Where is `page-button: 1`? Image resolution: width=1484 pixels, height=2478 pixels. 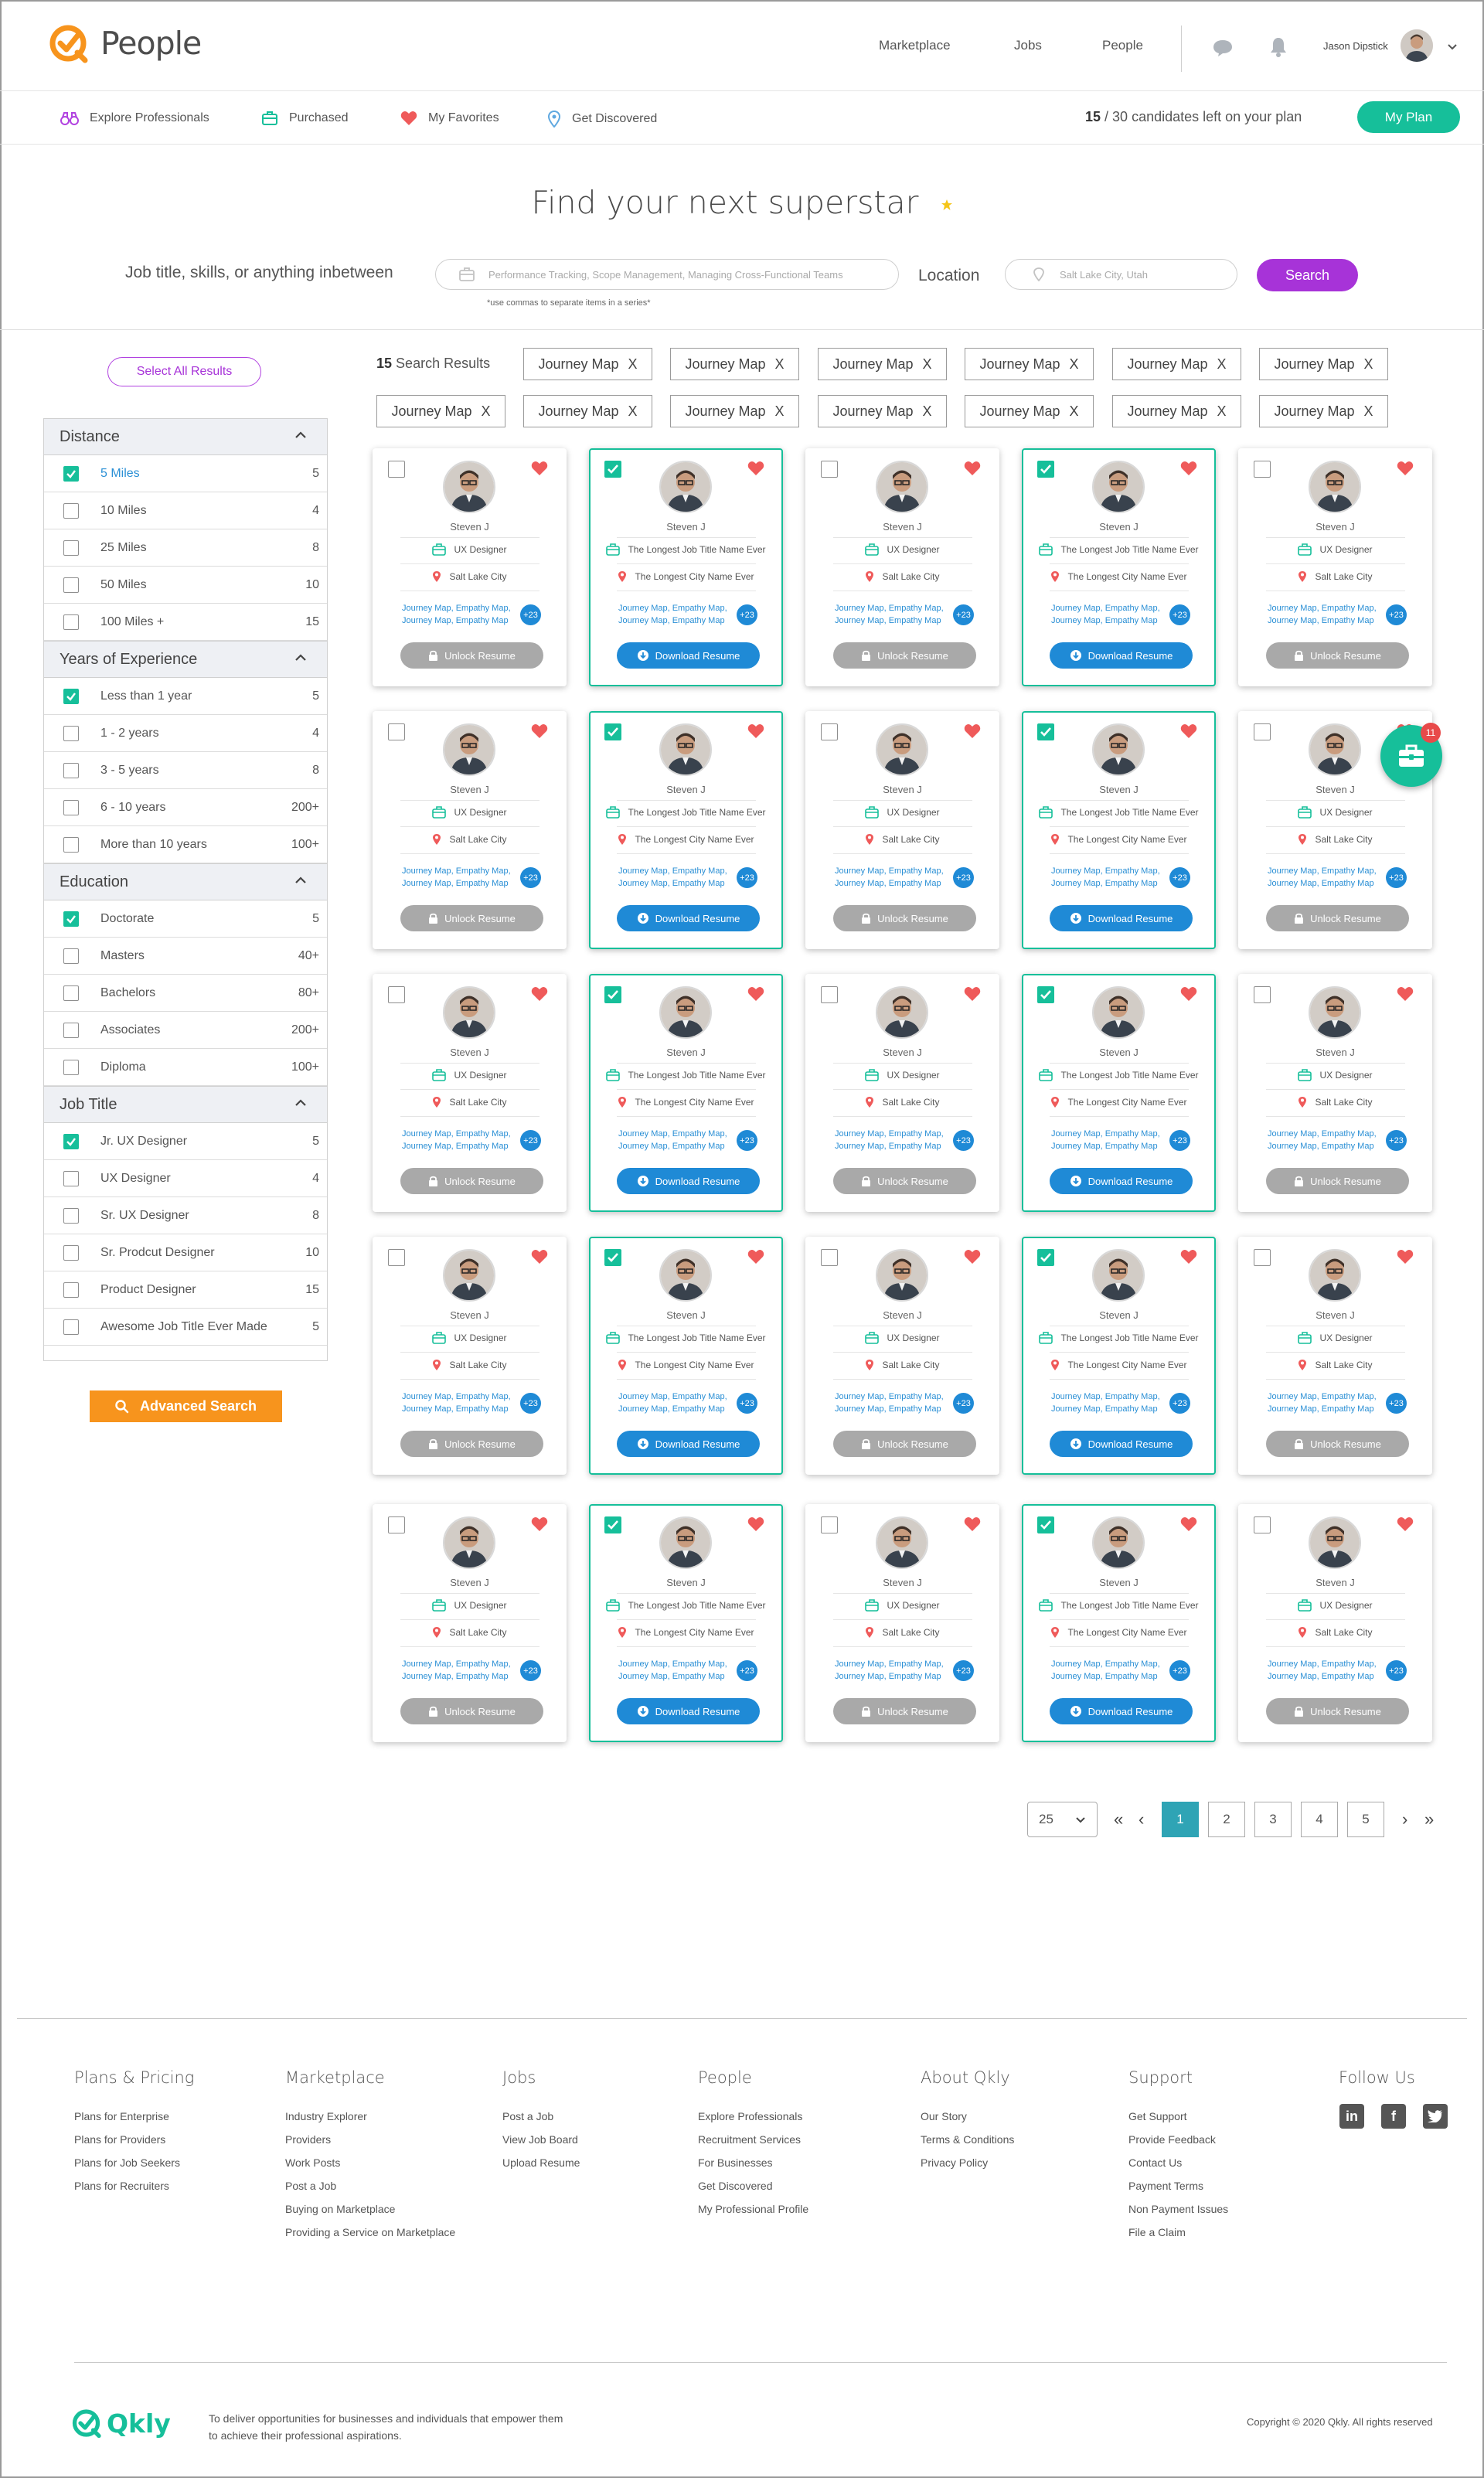
page-button: 1 is located at coordinates (1180, 1819).